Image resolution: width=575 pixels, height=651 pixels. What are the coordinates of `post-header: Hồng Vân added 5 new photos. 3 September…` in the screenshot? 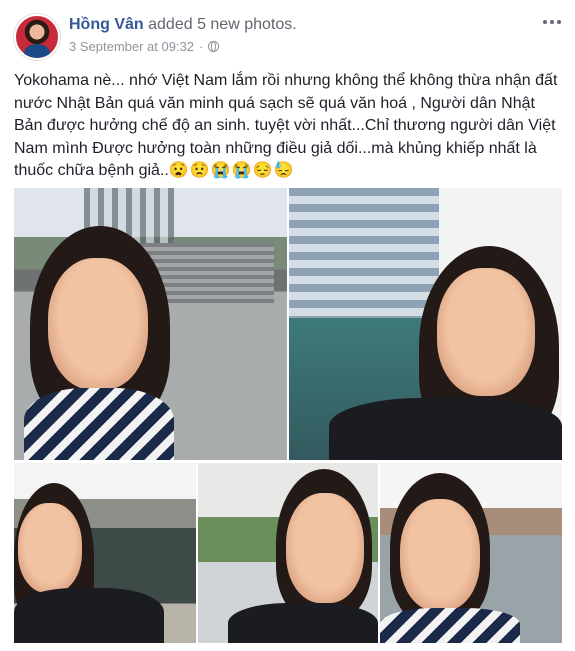 It's located at (289, 36).